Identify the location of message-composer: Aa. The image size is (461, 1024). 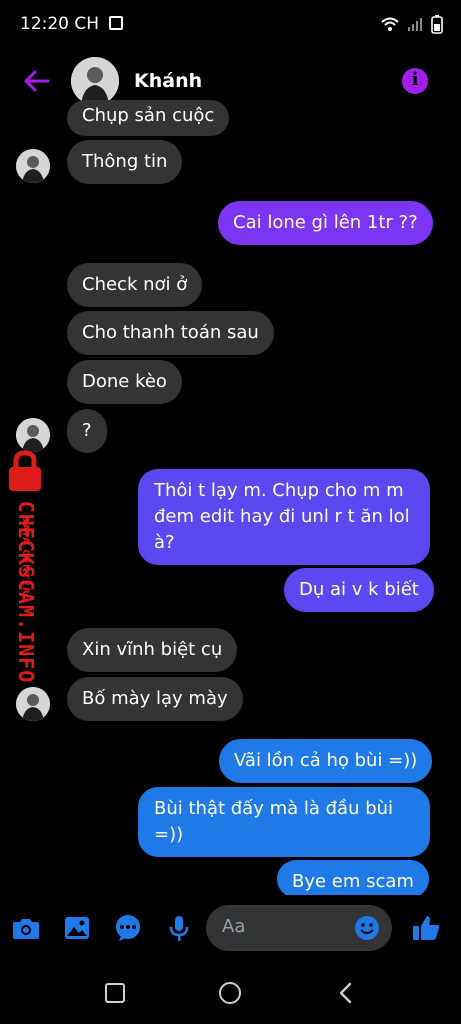
(230, 929).